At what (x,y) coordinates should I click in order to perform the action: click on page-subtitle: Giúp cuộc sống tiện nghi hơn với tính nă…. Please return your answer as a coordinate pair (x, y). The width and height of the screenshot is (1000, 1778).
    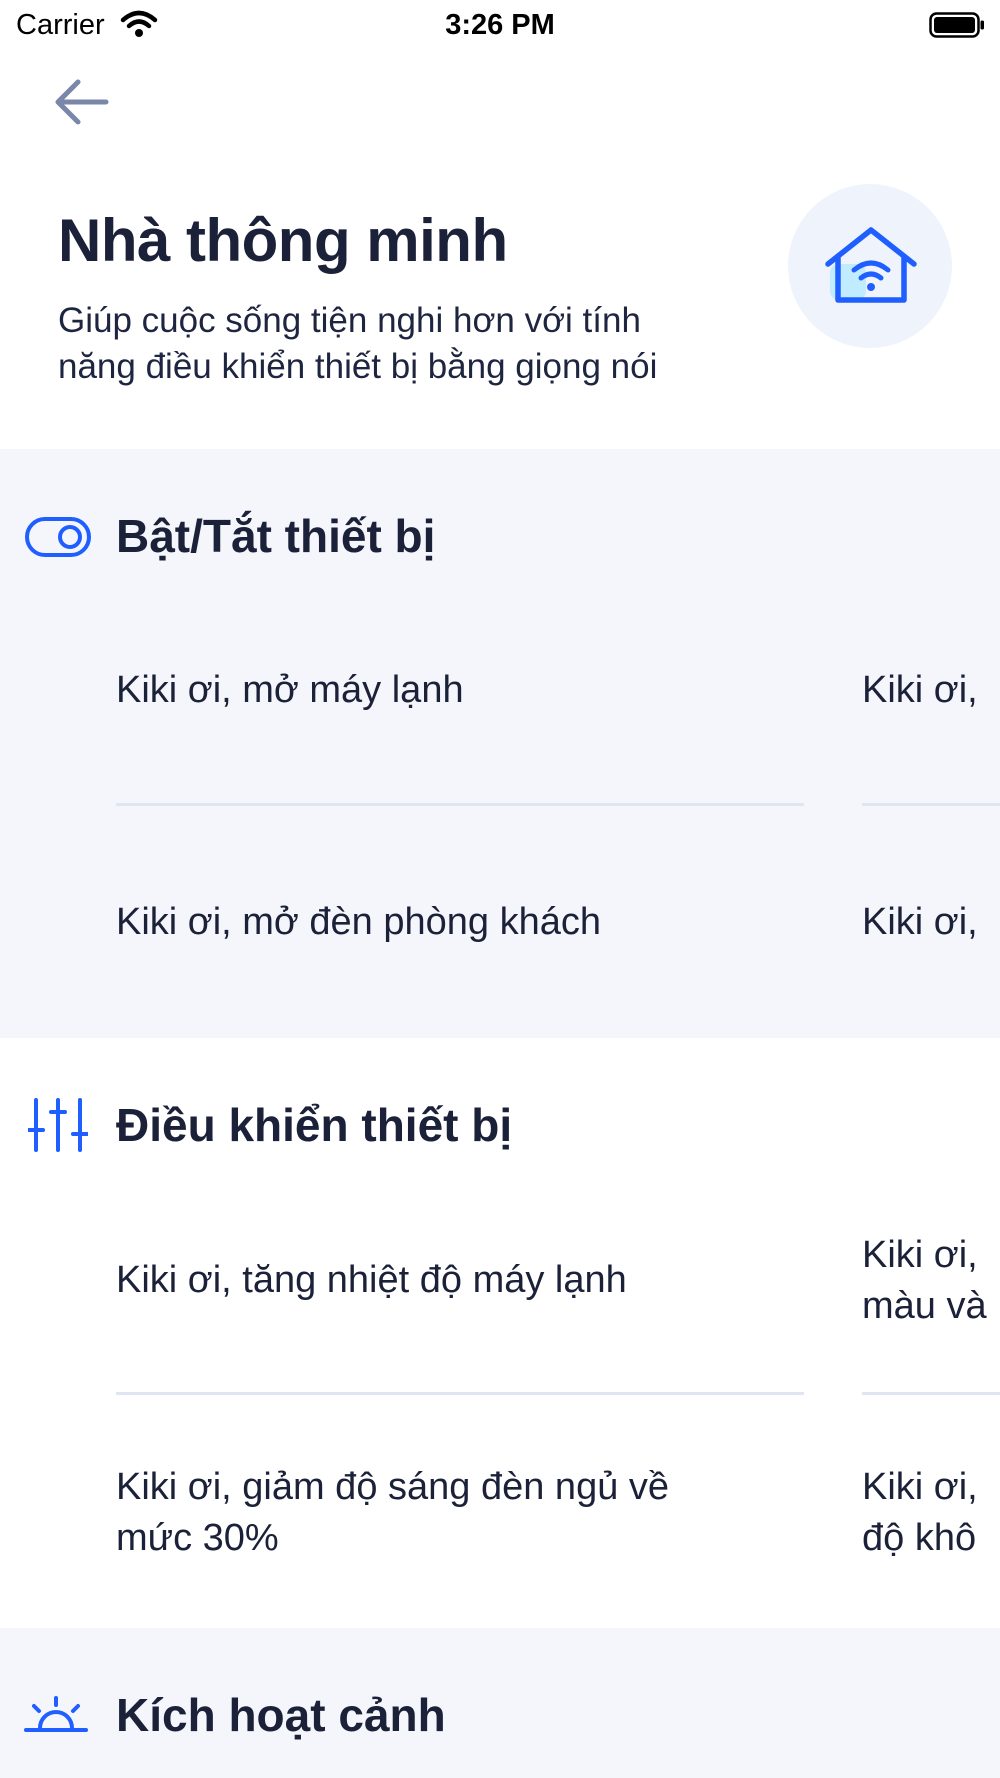
    Looking at the image, I should click on (418, 344).